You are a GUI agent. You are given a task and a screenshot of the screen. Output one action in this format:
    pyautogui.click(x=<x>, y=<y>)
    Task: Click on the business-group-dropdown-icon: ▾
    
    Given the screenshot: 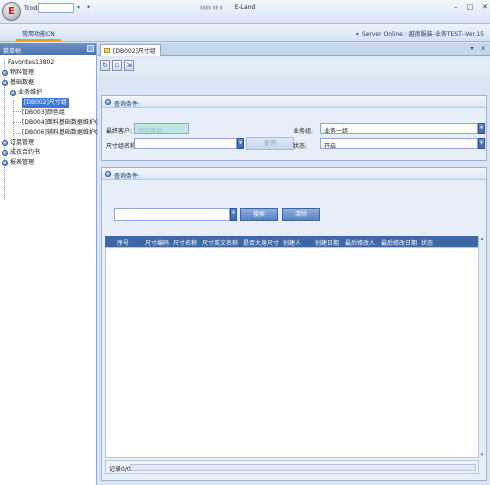 What is the action you would take?
    pyautogui.click(x=481, y=128)
    